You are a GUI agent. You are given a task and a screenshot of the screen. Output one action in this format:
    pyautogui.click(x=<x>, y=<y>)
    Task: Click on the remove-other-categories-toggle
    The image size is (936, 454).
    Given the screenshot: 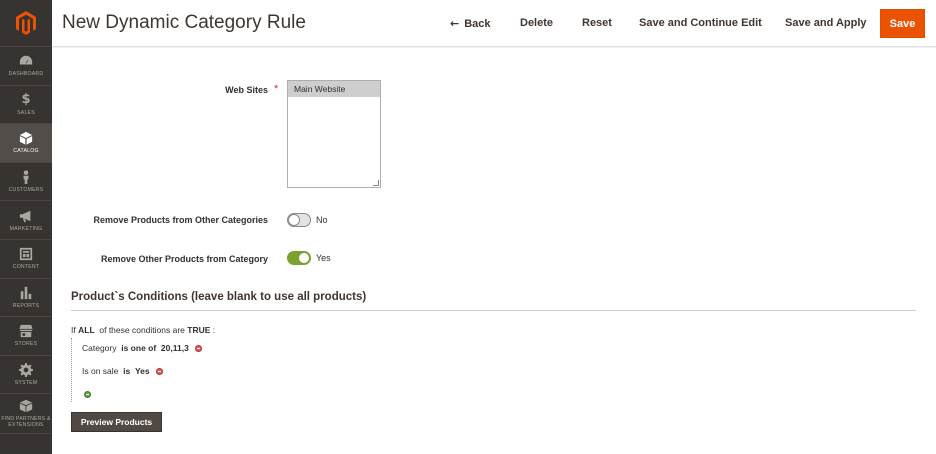 What is the action you would take?
    pyautogui.click(x=299, y=220)
    